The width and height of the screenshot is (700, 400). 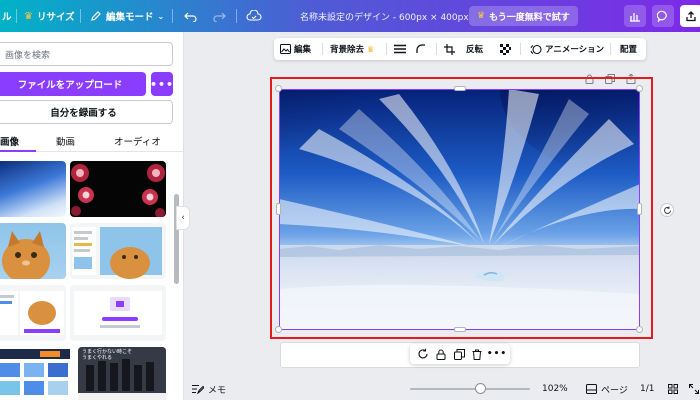 I want to click on position-label: 配置, so click(x=629, y=50).